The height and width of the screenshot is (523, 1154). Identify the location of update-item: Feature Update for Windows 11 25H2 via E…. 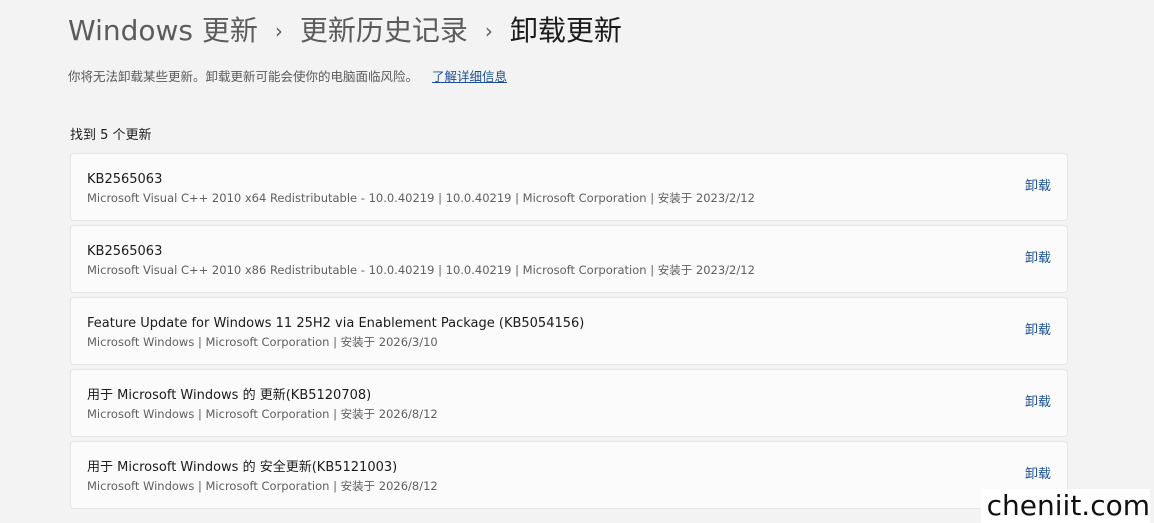
(569, 331).